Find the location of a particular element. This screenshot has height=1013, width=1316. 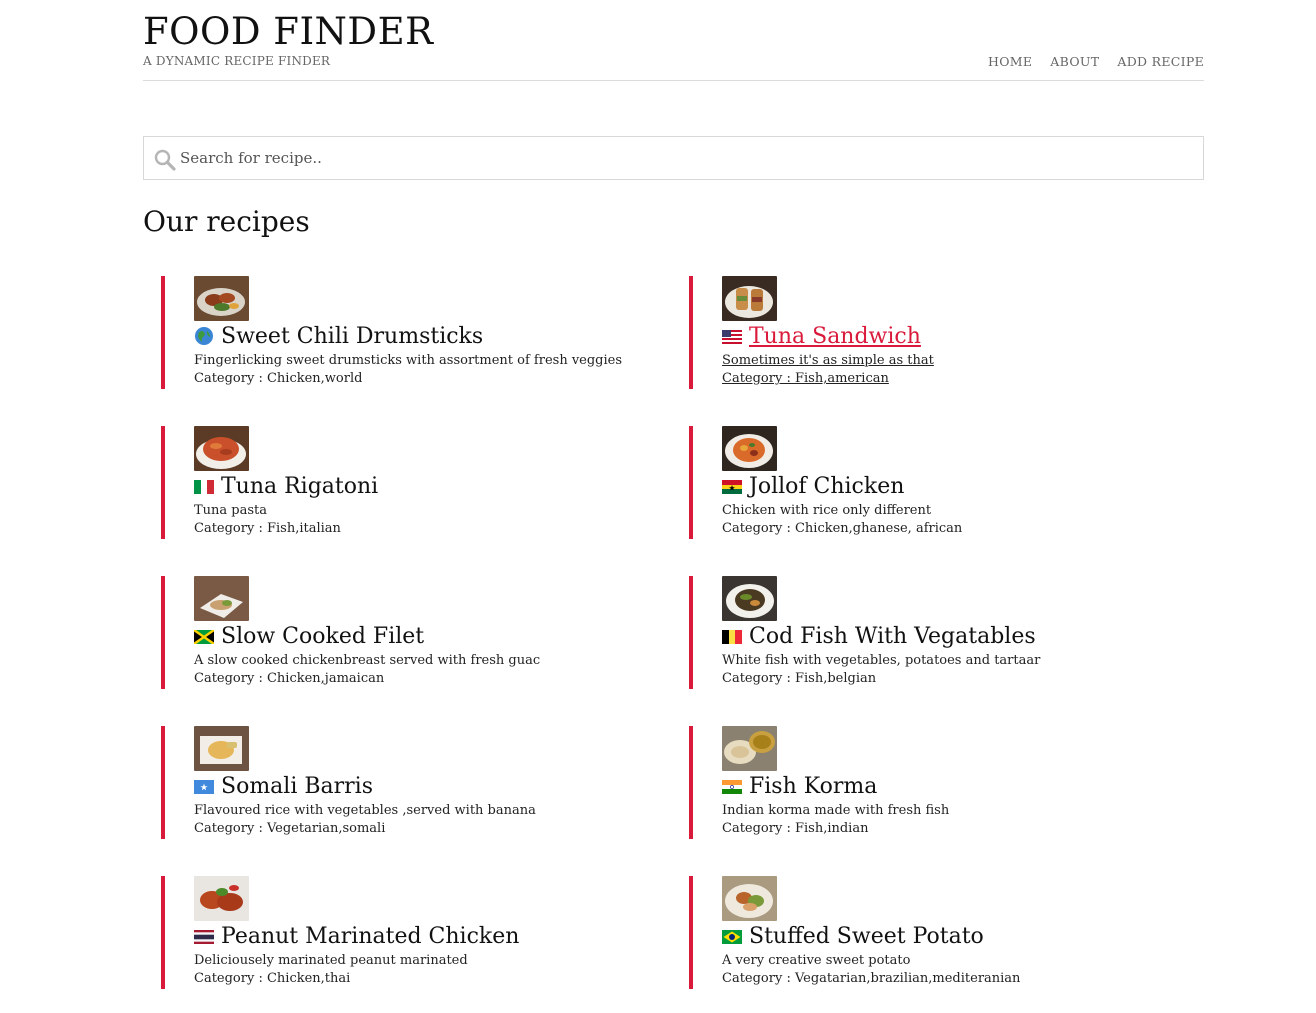

category-value: Chicken,jamaican is located at coordinates (325, 678).